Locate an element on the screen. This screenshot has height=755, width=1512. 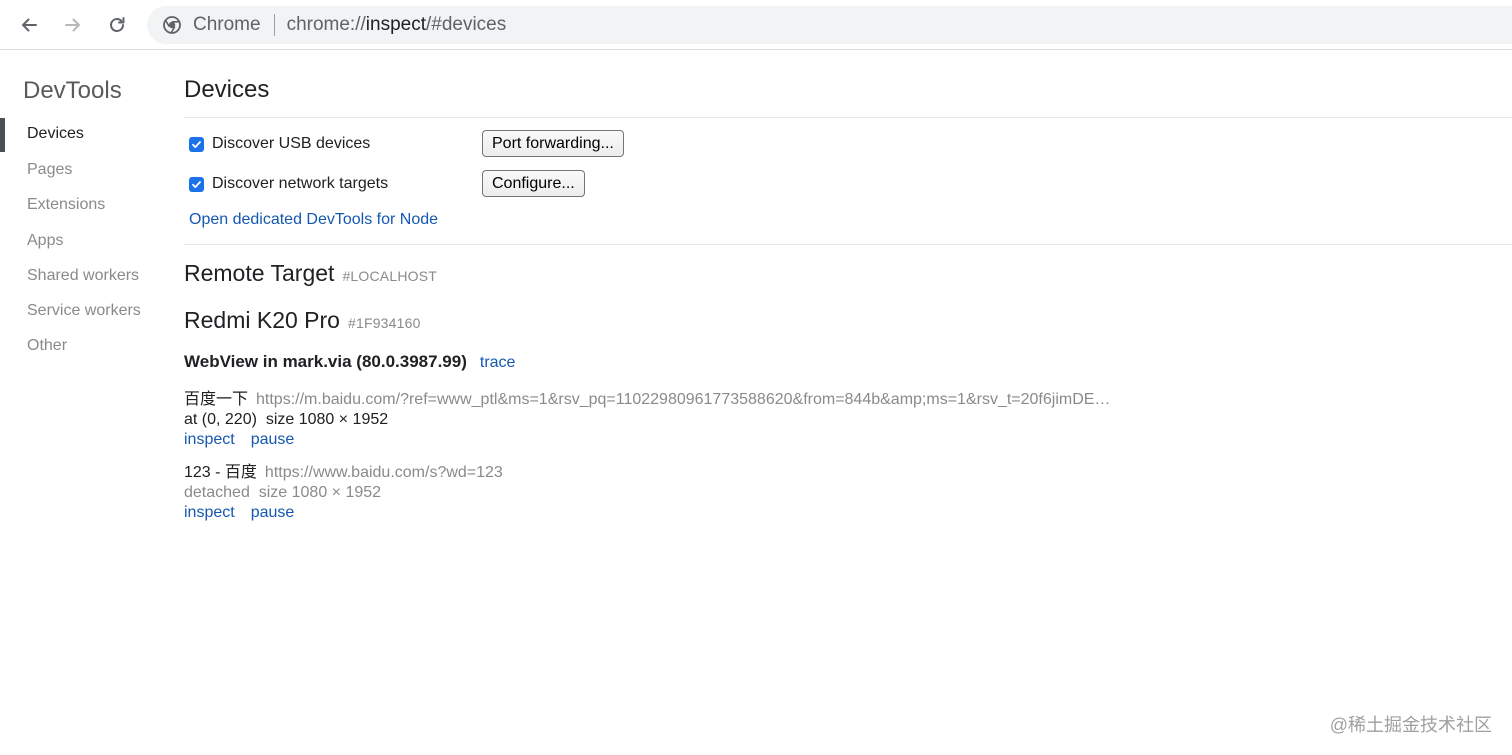
reload-icon is located at coordinates (117, 24).